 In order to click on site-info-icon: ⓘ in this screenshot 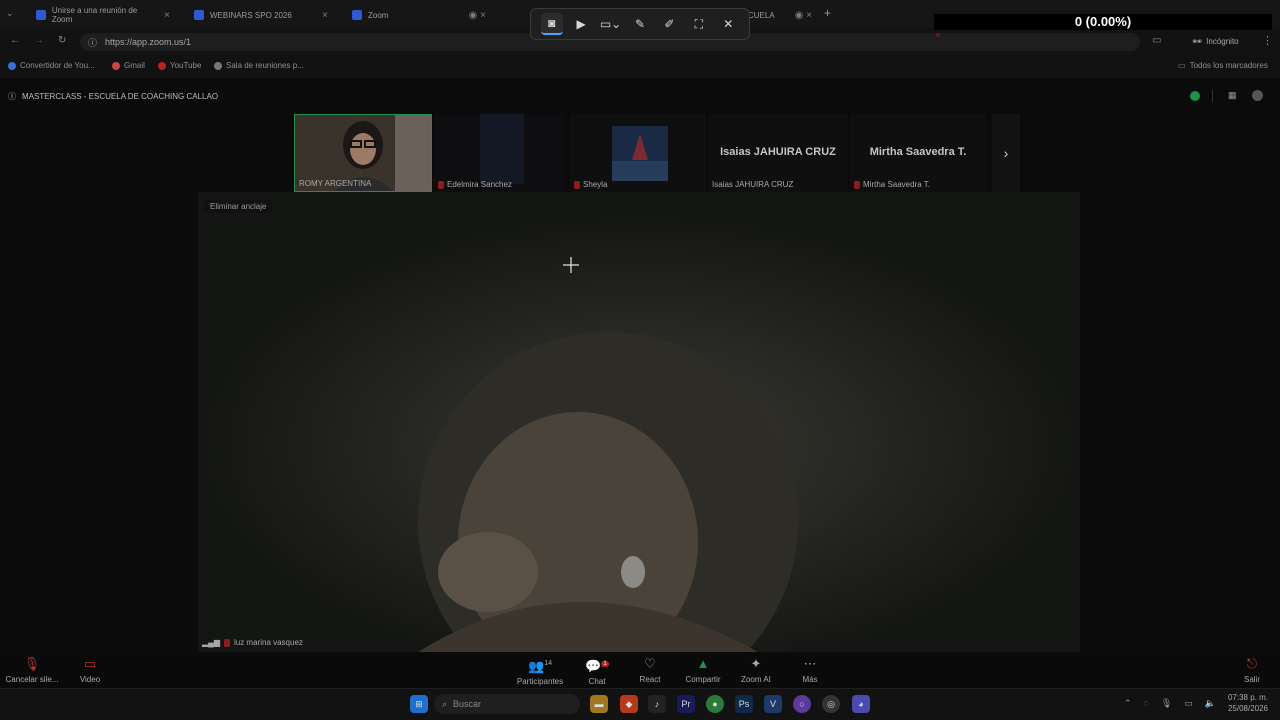, I will do `click(92, 42)`.